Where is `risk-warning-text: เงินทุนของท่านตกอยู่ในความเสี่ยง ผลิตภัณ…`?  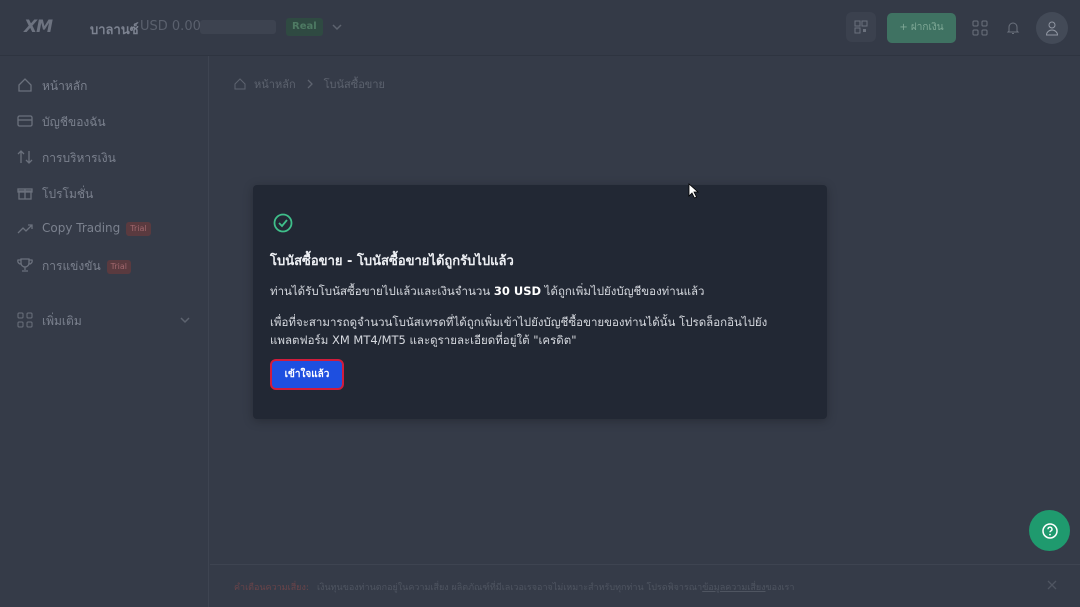
risk-warning-text: เงินทุนของท่านตกอยู่ในความเสี่ยง ผลิตภัณ… is located at coordinates (510, 588).